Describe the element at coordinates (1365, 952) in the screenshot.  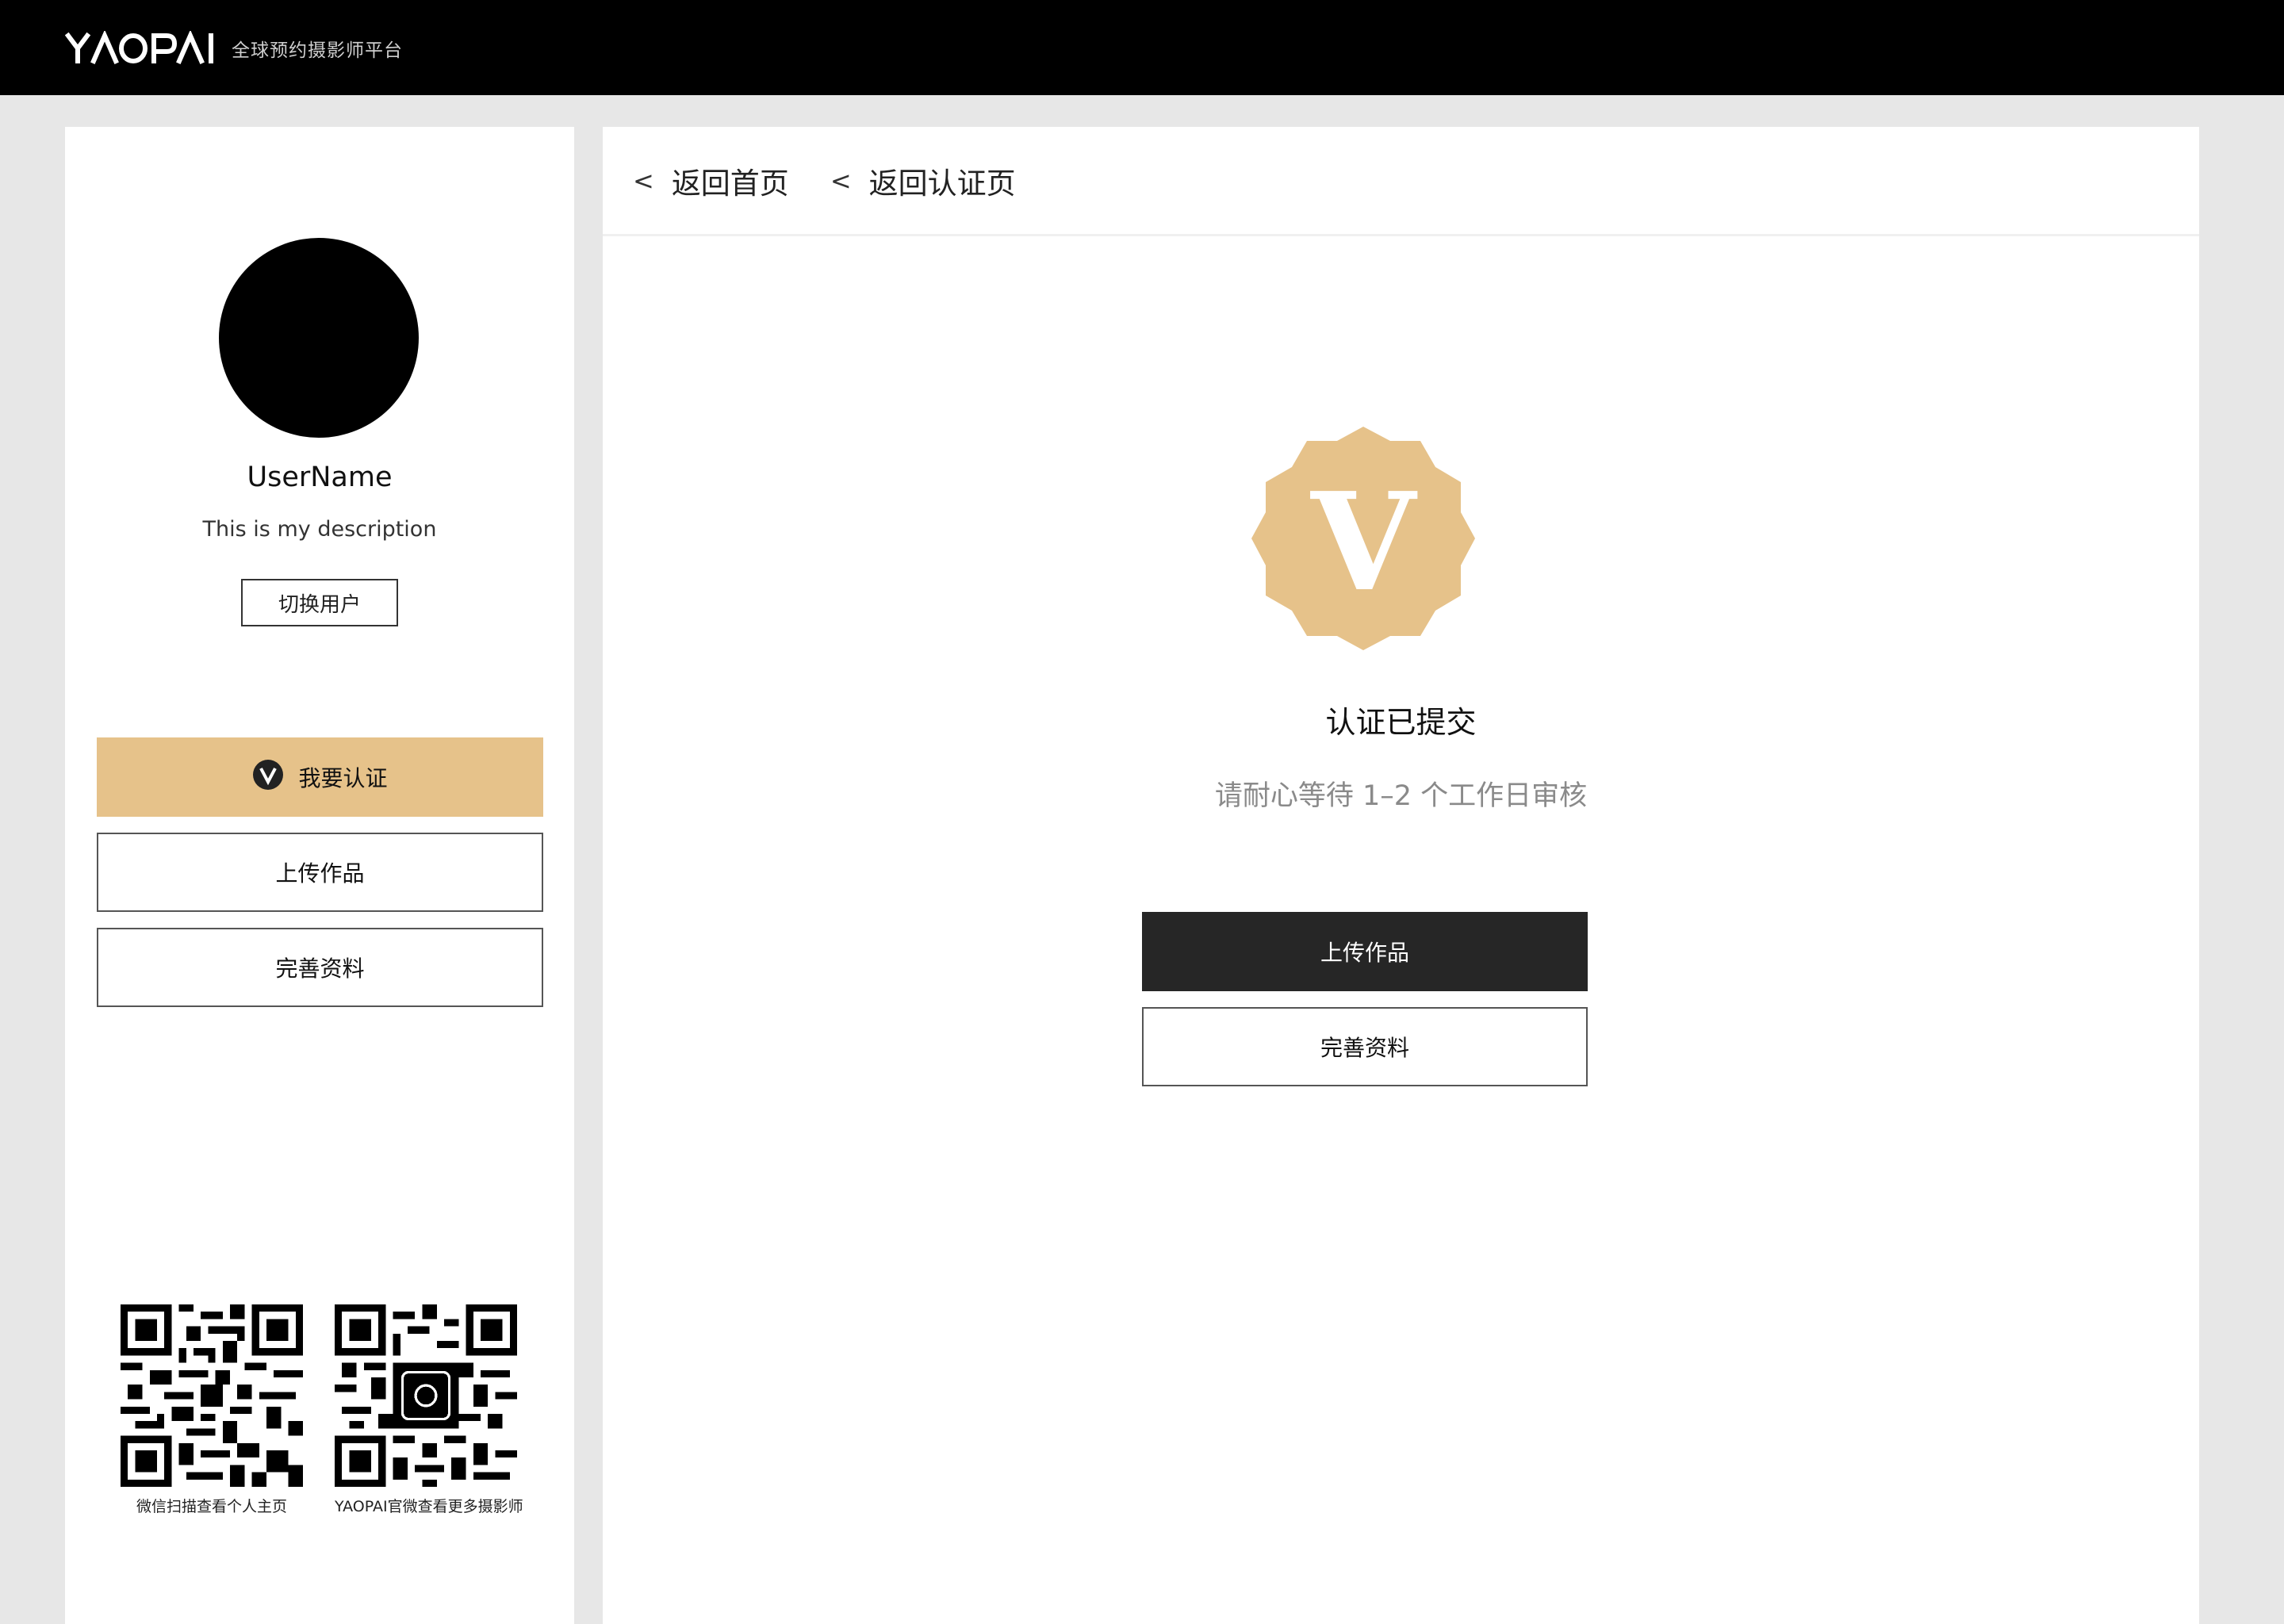
I see `upload-works-primary-button: 上传作品` at that location.